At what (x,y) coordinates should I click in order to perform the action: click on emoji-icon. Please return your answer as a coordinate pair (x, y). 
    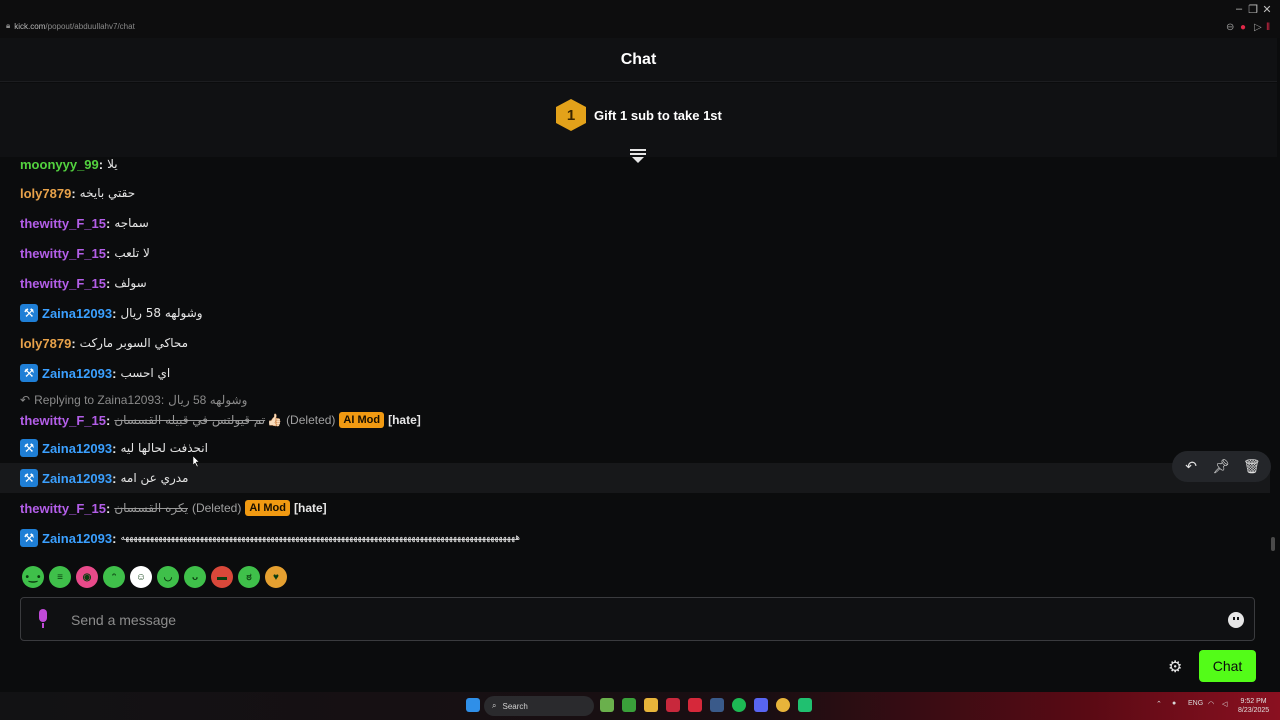
    Looking at the image, I should click on (1236, 620).